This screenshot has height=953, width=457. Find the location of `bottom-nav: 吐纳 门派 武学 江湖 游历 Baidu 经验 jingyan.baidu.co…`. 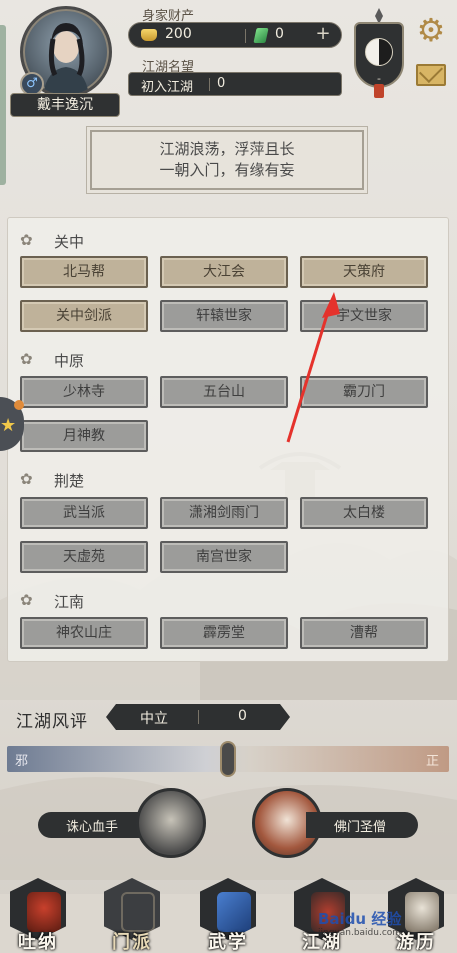

bottom-nav: 吐纳 门派 武学 江湖 游历 Baidu 经验 jingyan.baidu.co… is located at coordinates (228, 912).